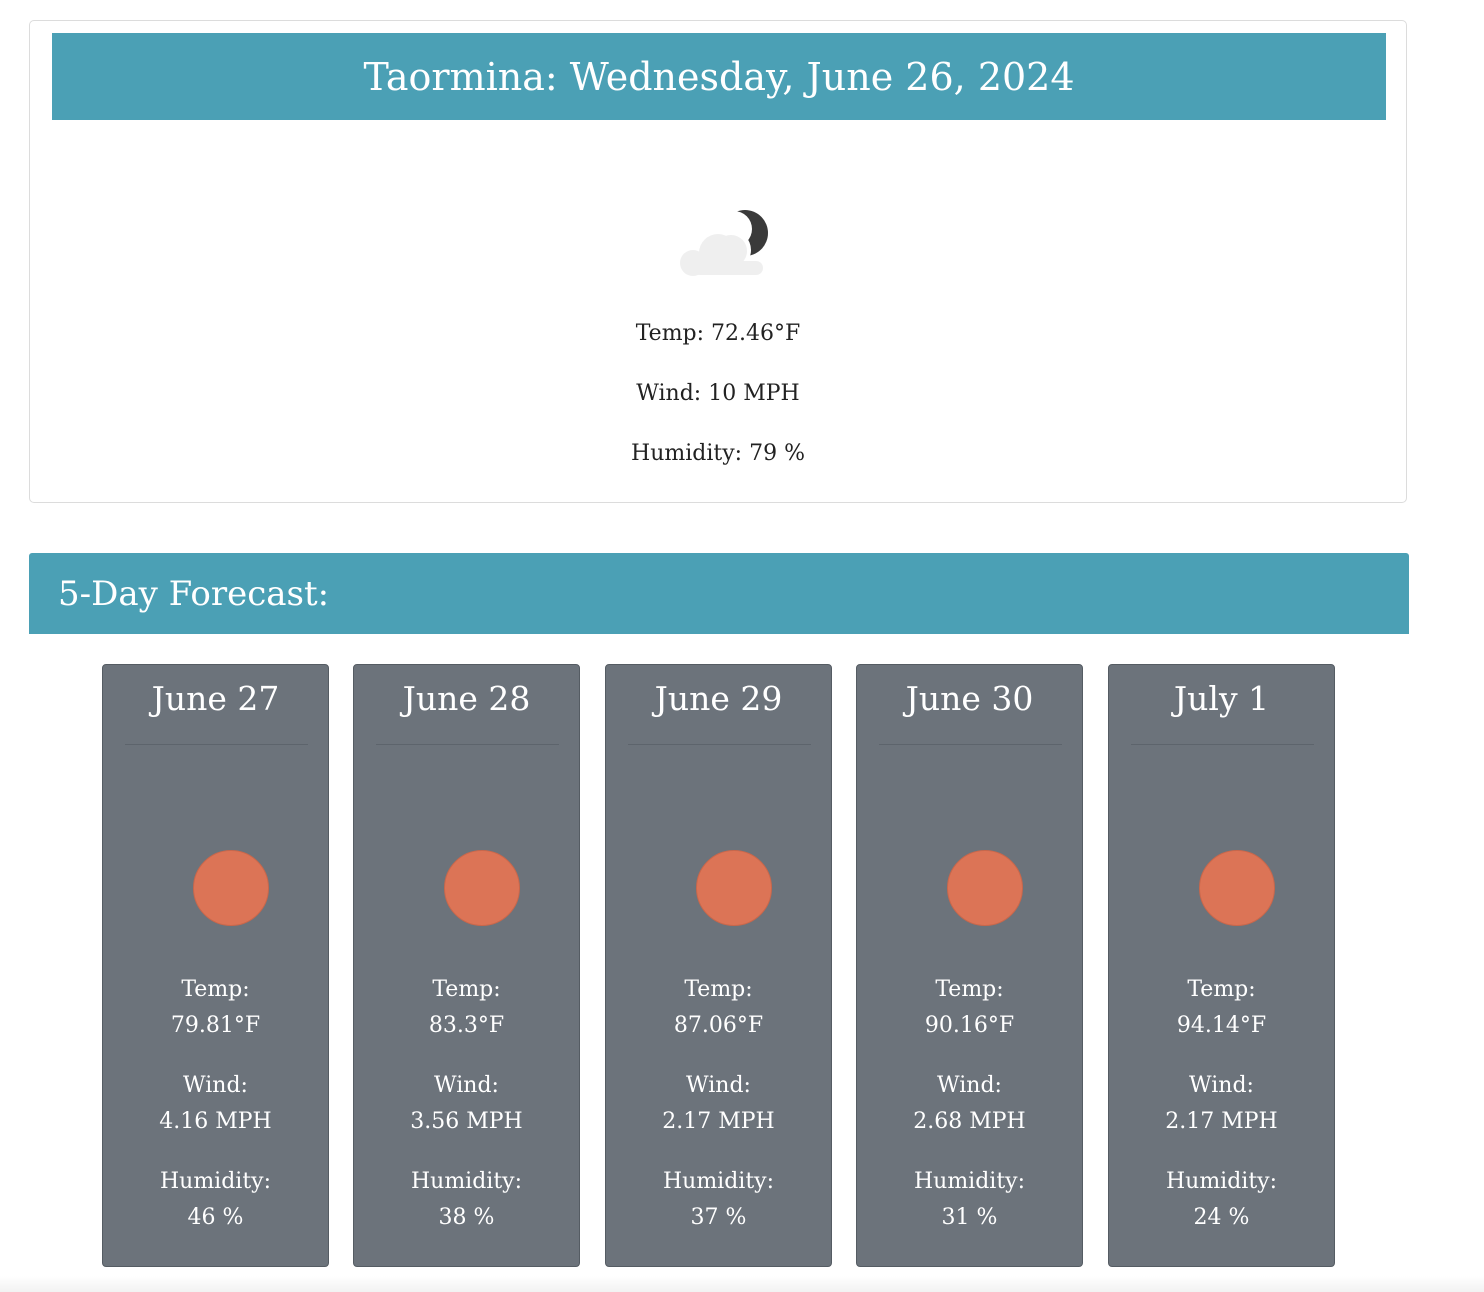 The width and height of the screenshot is (1484, 1292). What do you see at coordinates (720, 240) in the screenshot?
I see `partly-cloudy-night-icon` at bounding box center [720, 240].